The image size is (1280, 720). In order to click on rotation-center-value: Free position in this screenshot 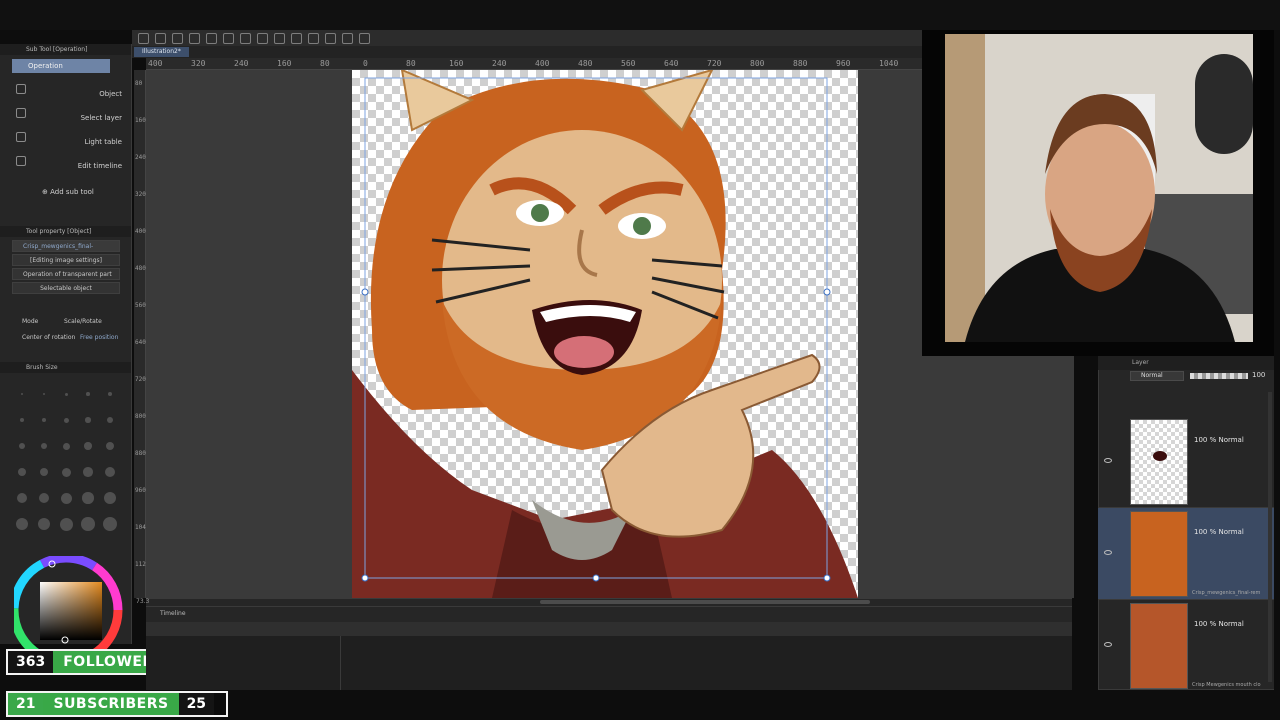, I will do `click(99, 337)`.